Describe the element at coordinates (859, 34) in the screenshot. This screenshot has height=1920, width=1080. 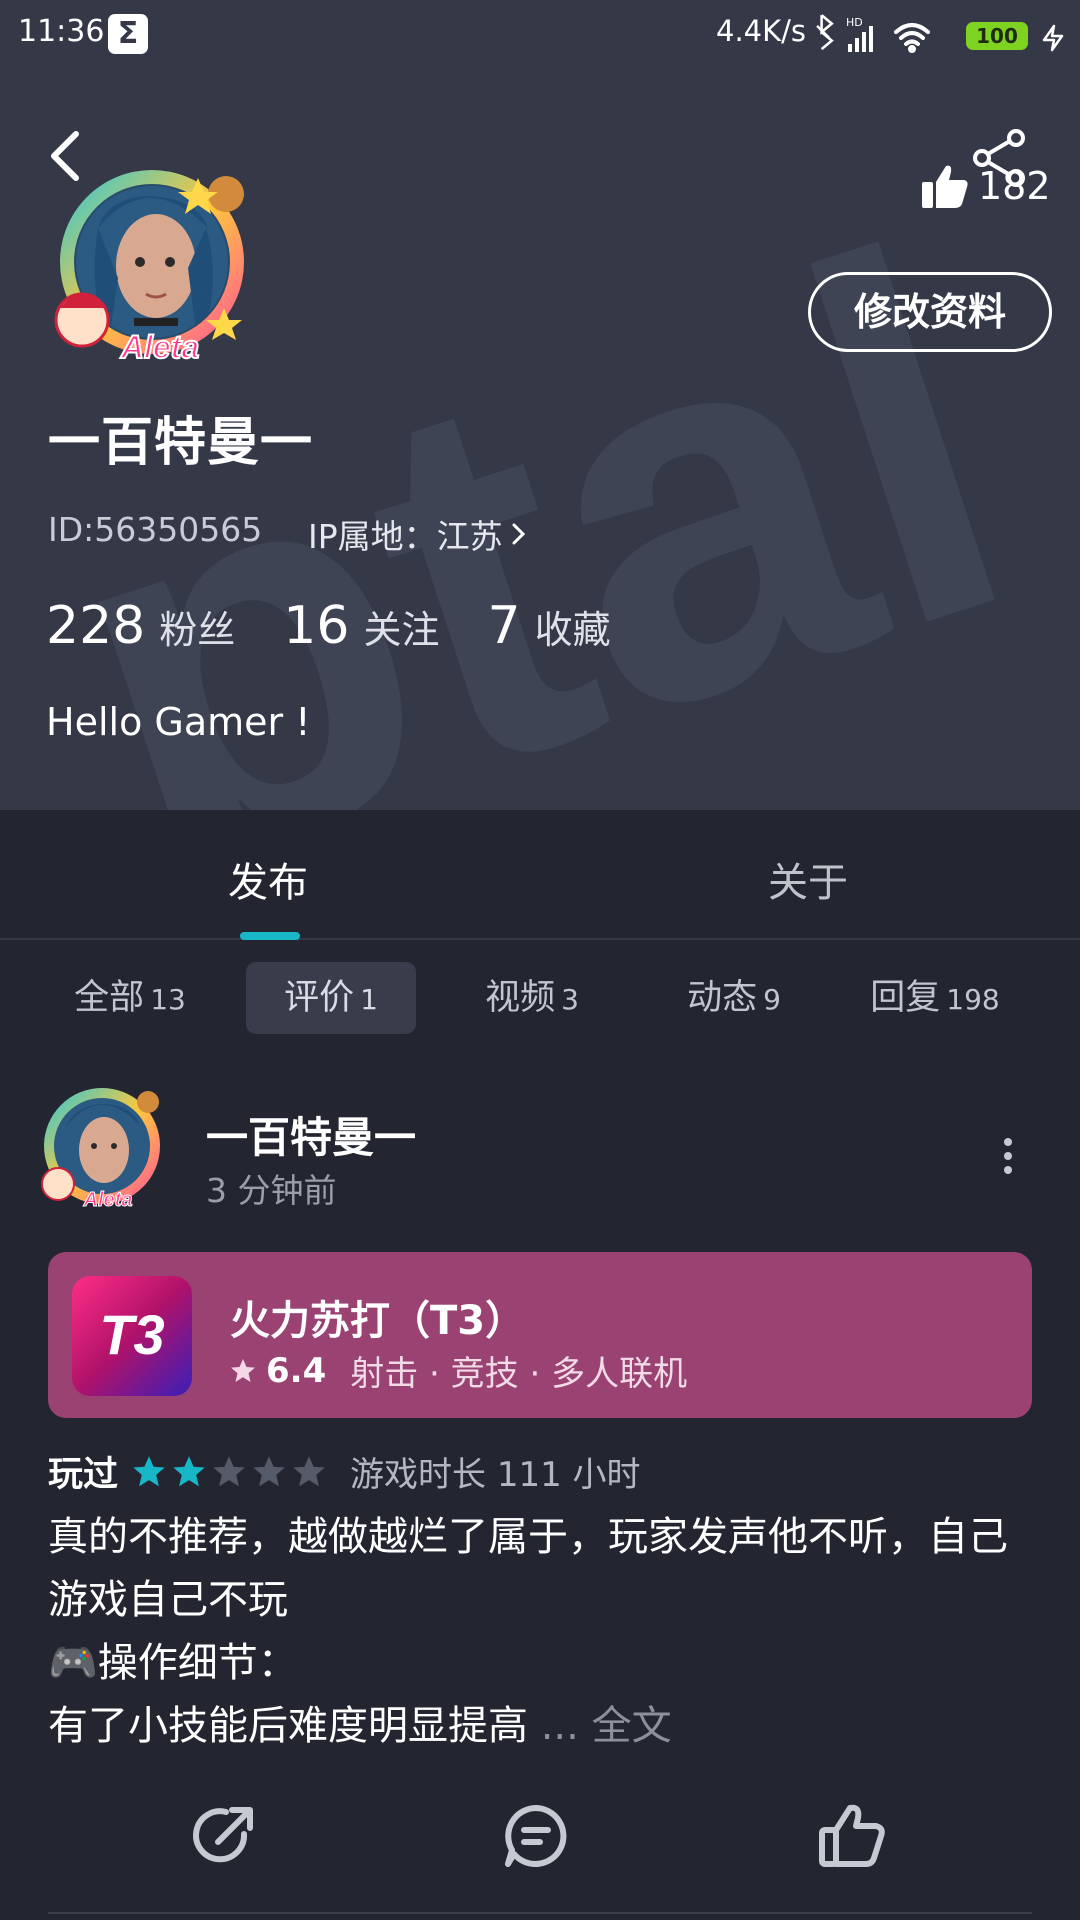
I see `signal-icon: HD` at that location.